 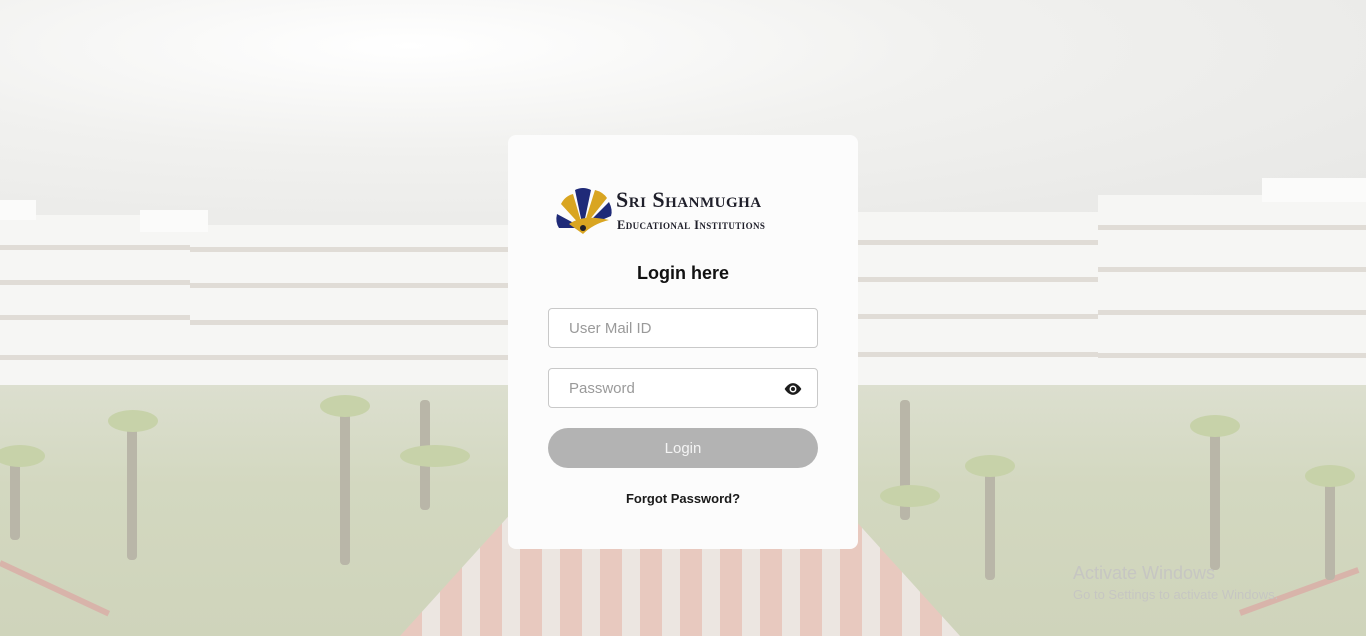 I want to click on email-input, so click(x=683, y=328).